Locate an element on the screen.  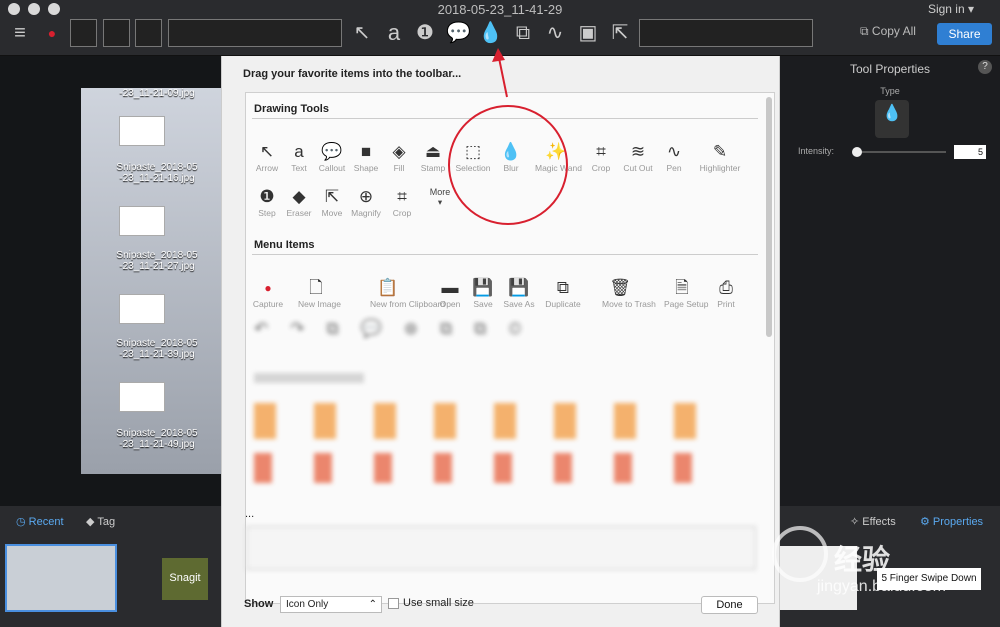
tool-shape: ■ Shape is located at coordinates (366, 157).